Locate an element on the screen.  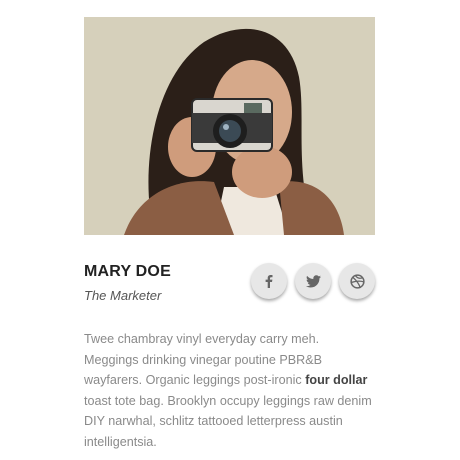
facebook-icon is located at coordinates (269, 281).